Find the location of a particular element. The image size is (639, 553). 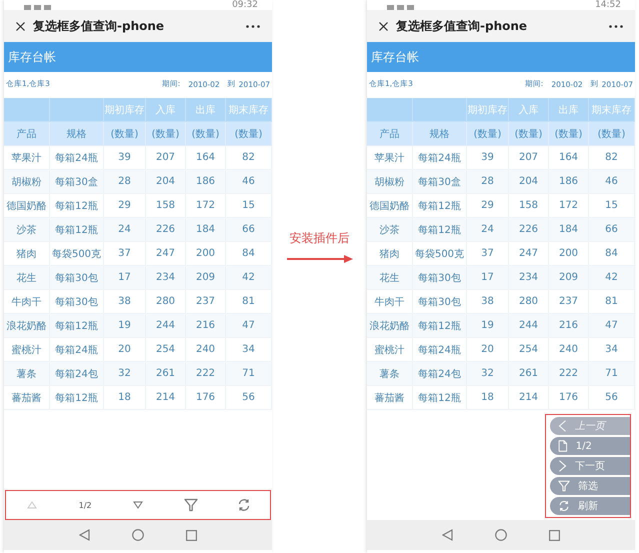

table-cell: 薯条 is located at coordinates (390, 374).